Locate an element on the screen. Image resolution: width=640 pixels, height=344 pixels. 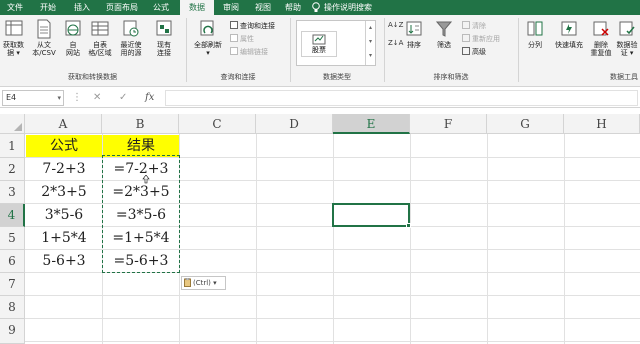
column-header-d: D is located at coordinates (294, 124).